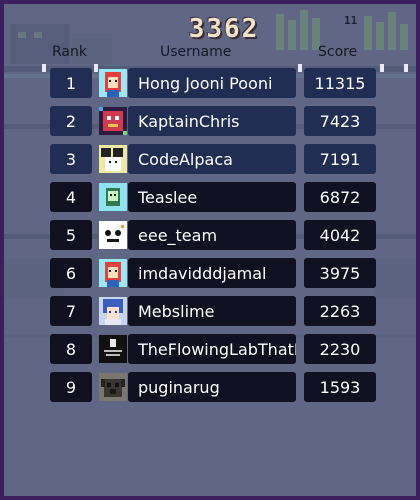 The height and width of the screenshot is (500, 420). Describe the element at coordinates (71, 235) in the screenshot. I see `rank-cell: 5` at that location.